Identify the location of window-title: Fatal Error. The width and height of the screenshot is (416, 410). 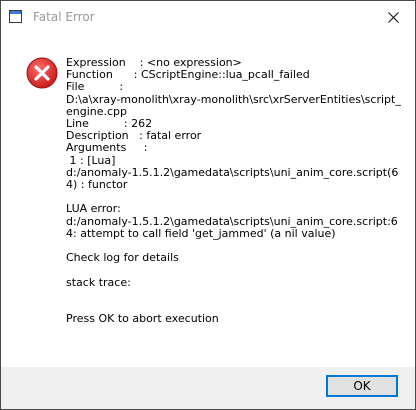
(64, 17).